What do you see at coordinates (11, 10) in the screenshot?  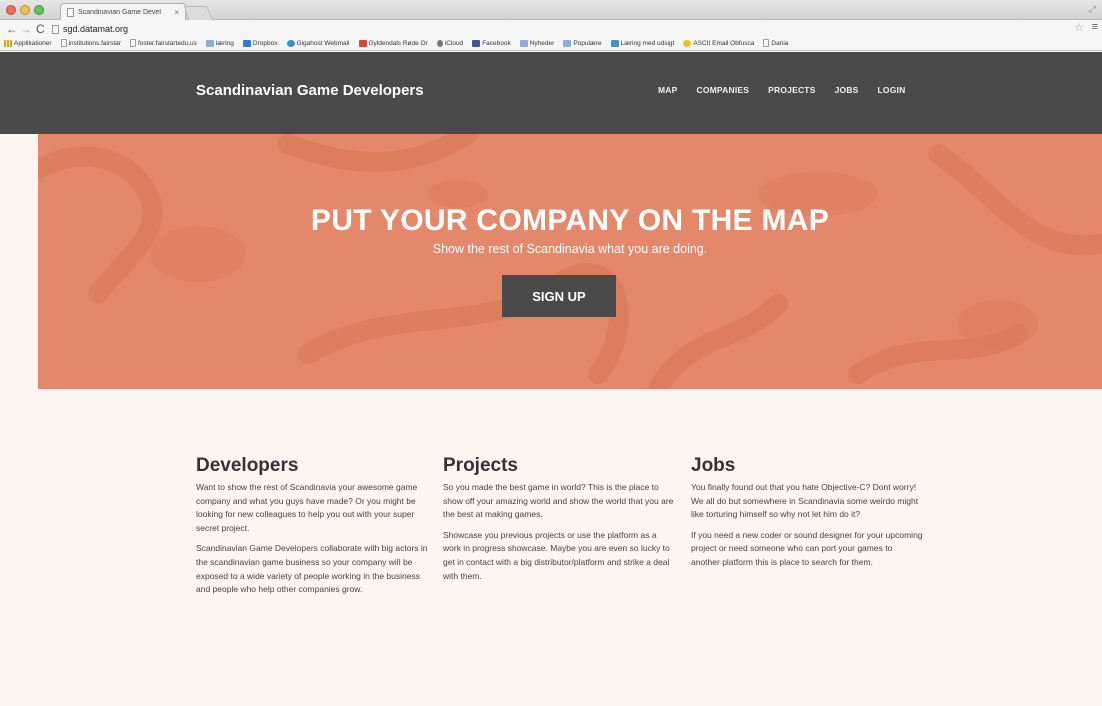 I see `window-close-button` at bounding box center [11, 10].